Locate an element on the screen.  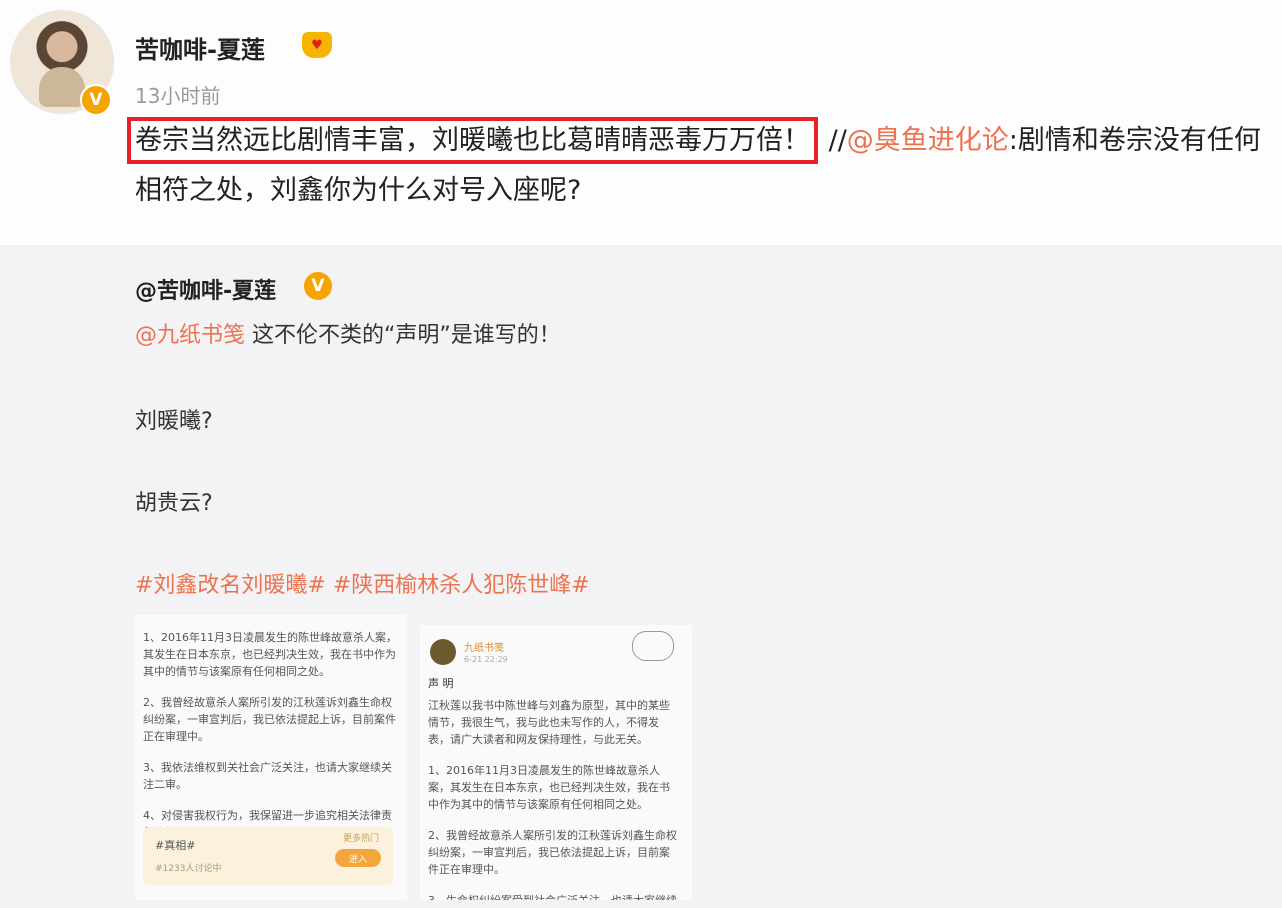
image-timestamp: 6-21 22:29 is located at coordinates (486, 659).